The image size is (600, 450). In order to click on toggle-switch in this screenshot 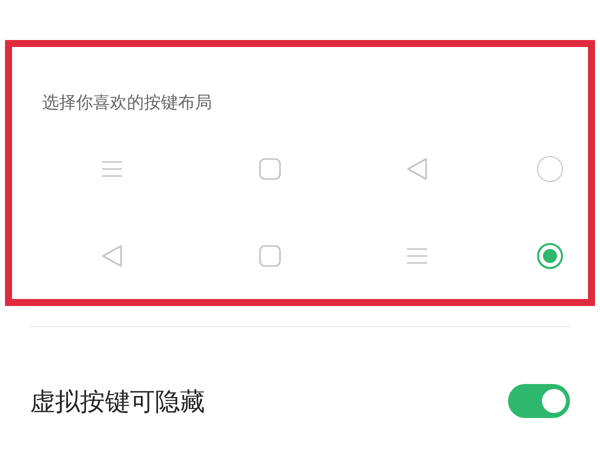, I will do `click(539, 401)`.